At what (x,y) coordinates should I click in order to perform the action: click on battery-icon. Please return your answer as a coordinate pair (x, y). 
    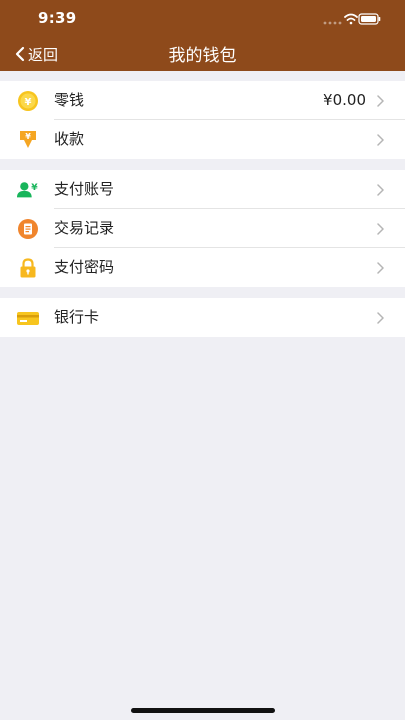
    Looking at the image, I should click on (369, 19).